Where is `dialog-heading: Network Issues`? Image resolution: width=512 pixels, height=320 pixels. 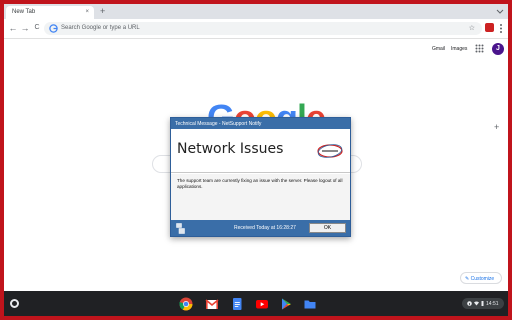
dialog-heading: Network Issues is located at coordinates (230, 149).